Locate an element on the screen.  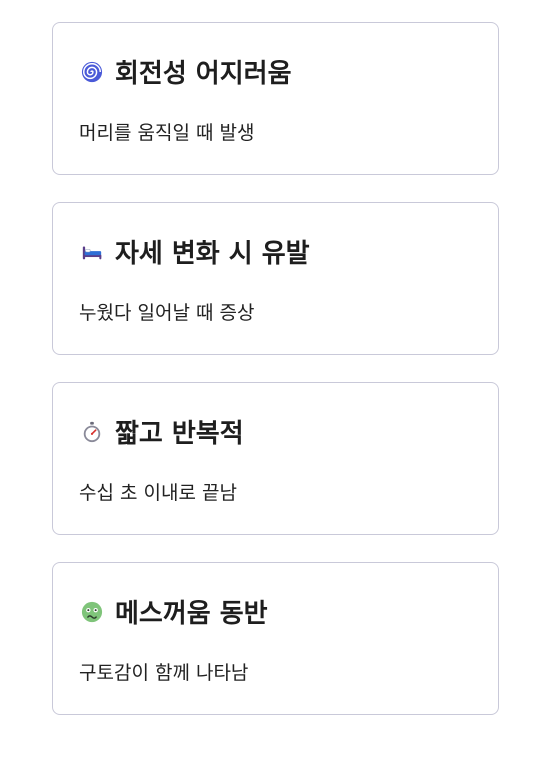
card-description: 누웠다 일어날 때 증상 is located at coordinates (167, 313).